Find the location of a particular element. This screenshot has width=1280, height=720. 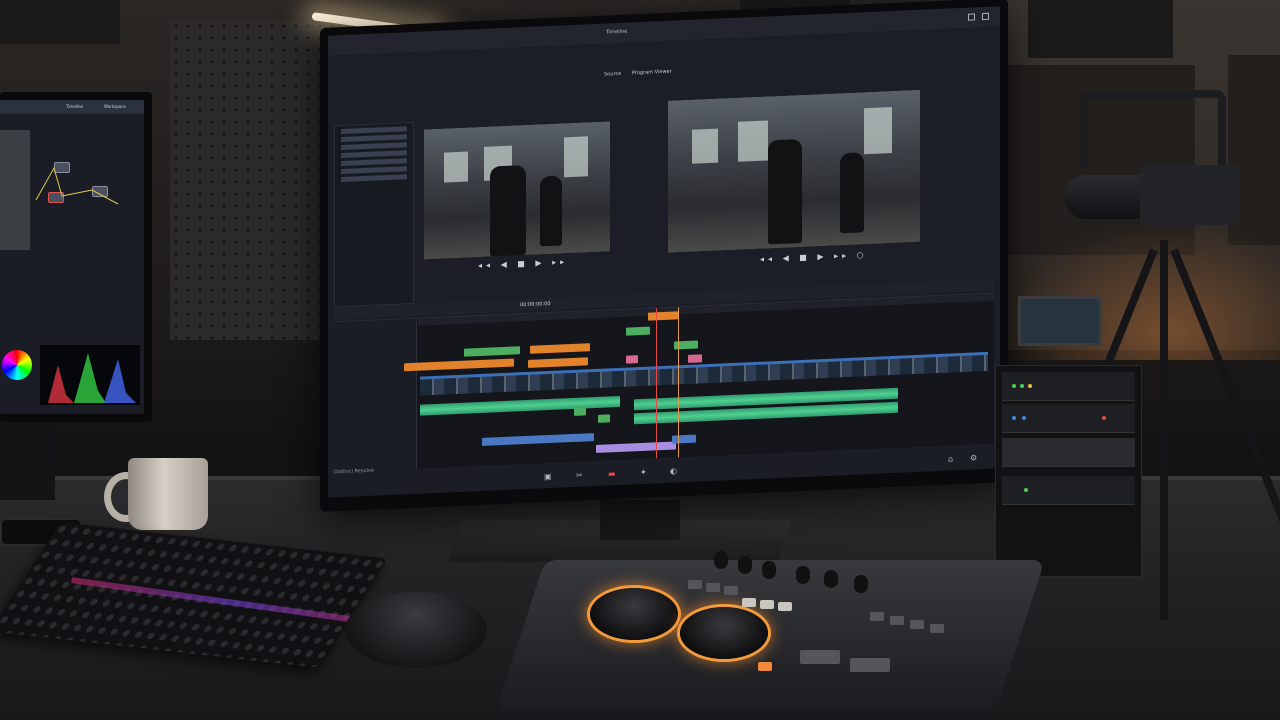

waveform-scope is located at coordinates (90, 375).